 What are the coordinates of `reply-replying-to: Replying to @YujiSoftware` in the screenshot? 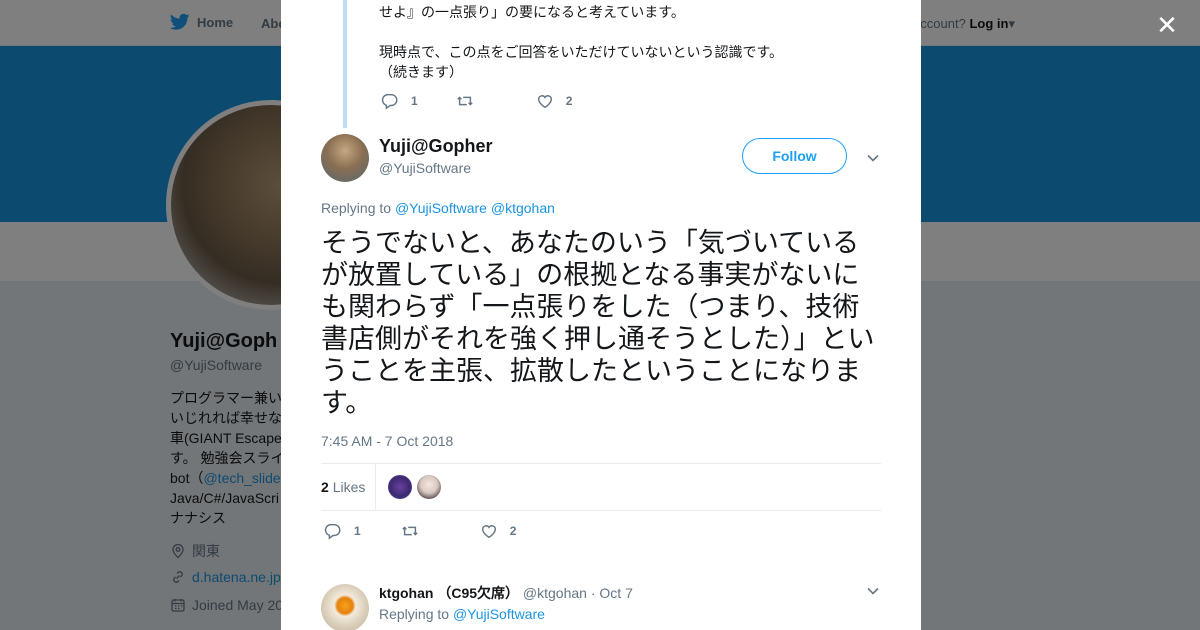 It's located at (462, 614).